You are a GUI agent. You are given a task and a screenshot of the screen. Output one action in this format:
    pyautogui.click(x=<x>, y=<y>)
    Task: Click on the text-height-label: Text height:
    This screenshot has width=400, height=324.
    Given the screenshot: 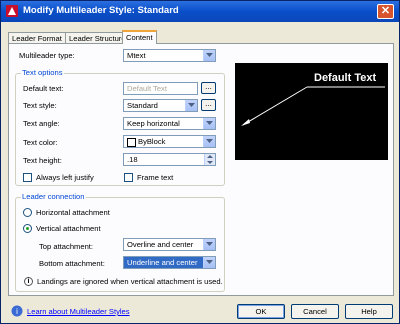 What is the action you would take?
    pyautogui.click(x=42, y=160)
    